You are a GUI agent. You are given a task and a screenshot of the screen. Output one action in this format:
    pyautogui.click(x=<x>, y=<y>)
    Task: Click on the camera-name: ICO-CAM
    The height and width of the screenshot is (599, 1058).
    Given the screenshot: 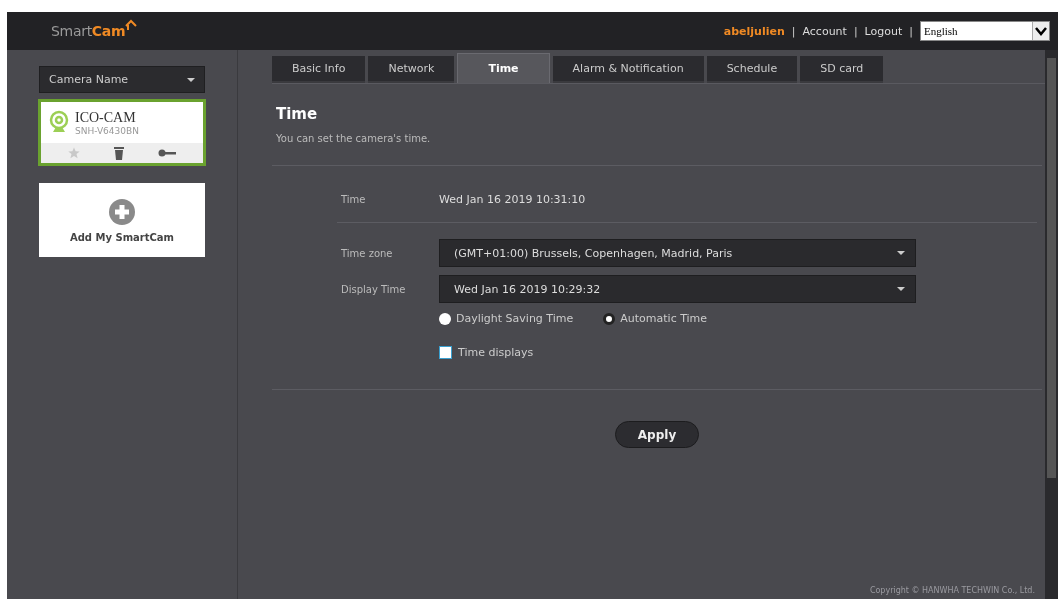 What is the action you would take?
    pyautogui.click(x=106, y=118)
    